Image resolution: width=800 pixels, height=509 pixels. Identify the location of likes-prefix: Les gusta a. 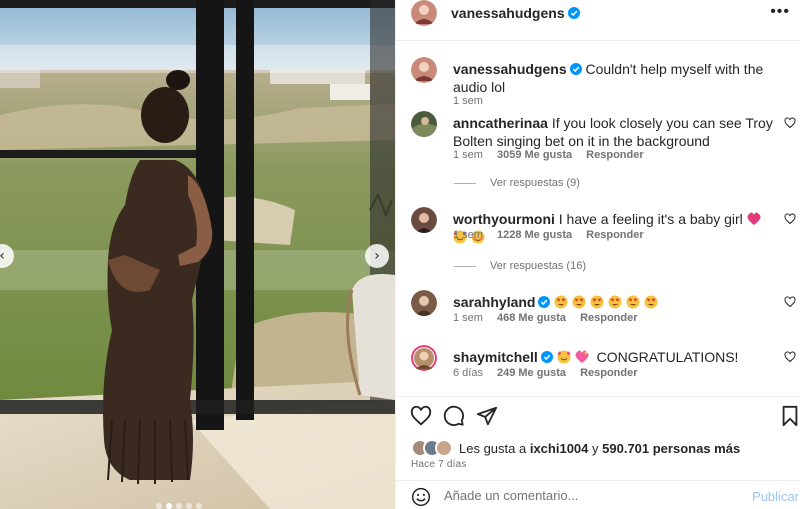
(493, 448).